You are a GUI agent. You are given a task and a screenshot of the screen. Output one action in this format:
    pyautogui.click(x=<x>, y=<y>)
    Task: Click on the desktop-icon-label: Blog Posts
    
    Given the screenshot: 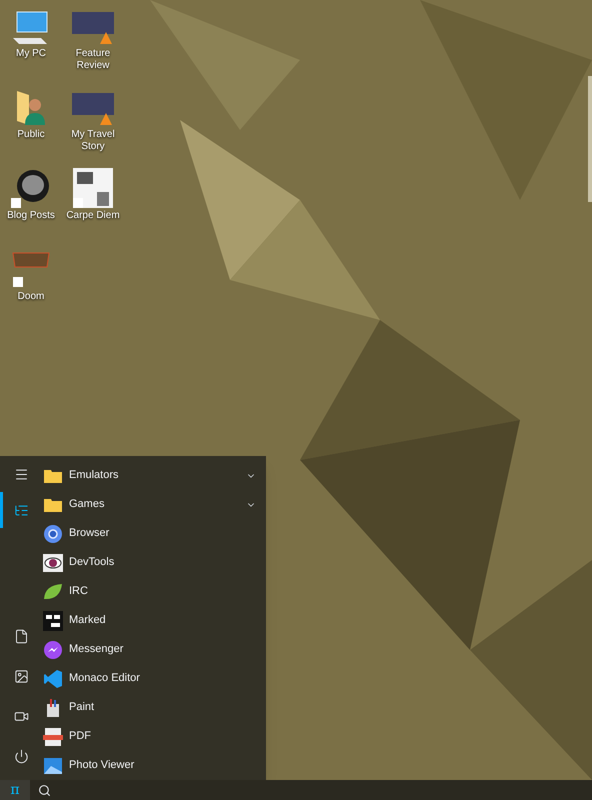 What is the action you would take?
    pyautogui.click(x=31, y=216)
    